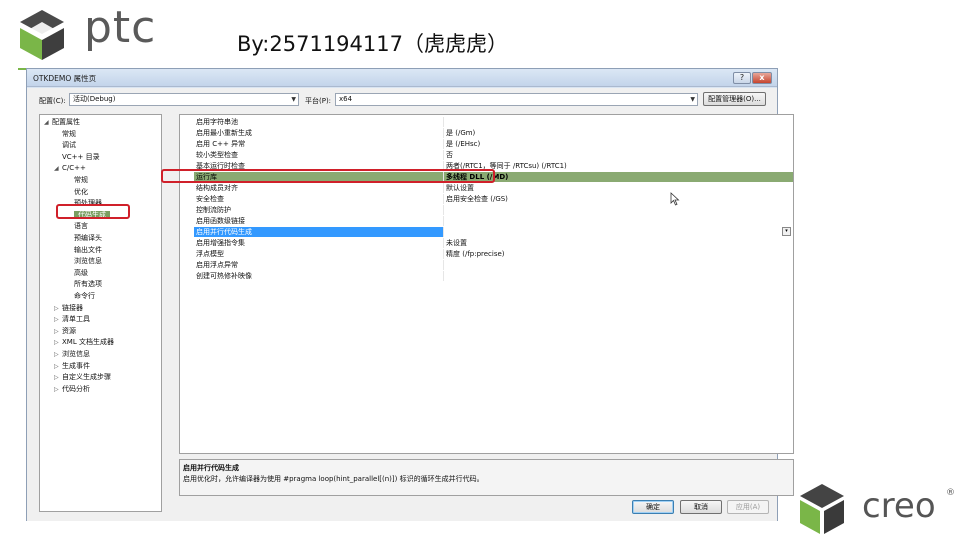 The image size is (959, 539). I want to click on property-value: 未设置, so click(618, 243).